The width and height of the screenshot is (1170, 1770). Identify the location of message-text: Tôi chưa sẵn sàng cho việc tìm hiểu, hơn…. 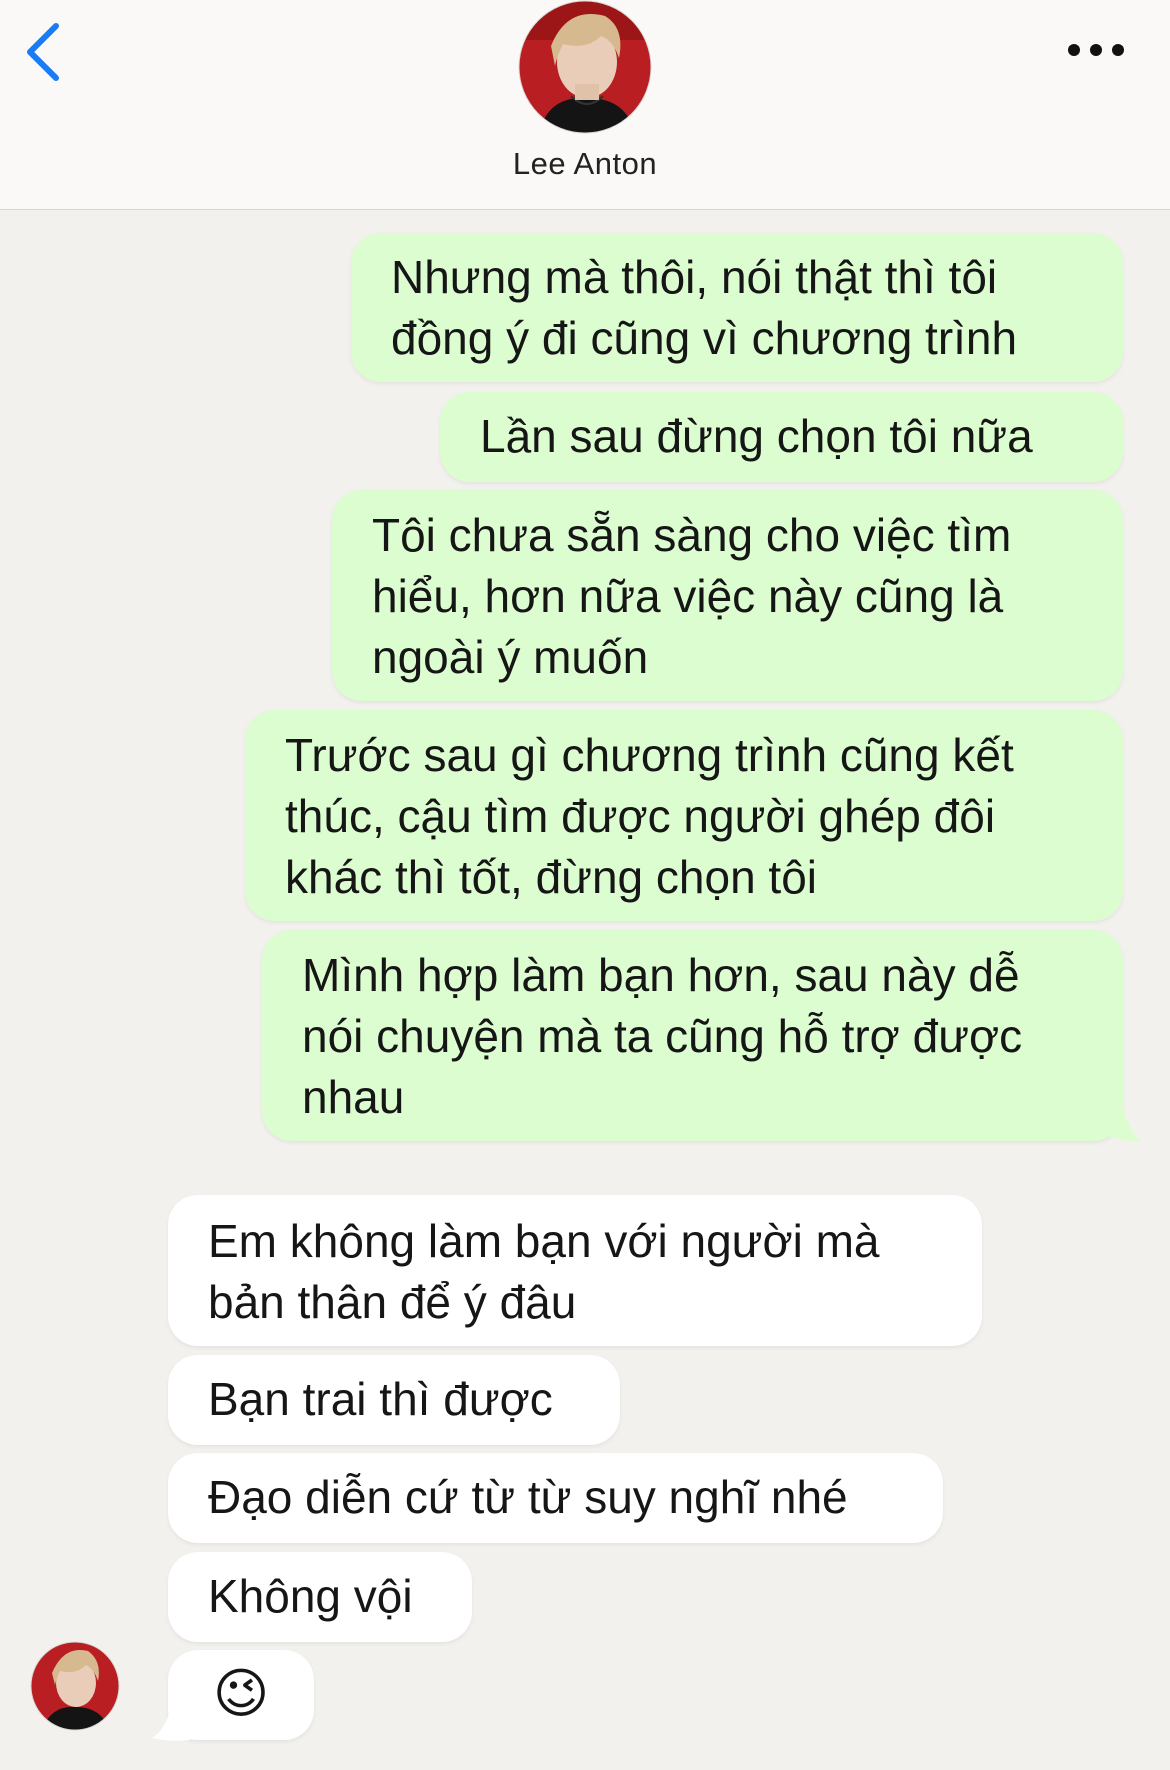
(692, 596).